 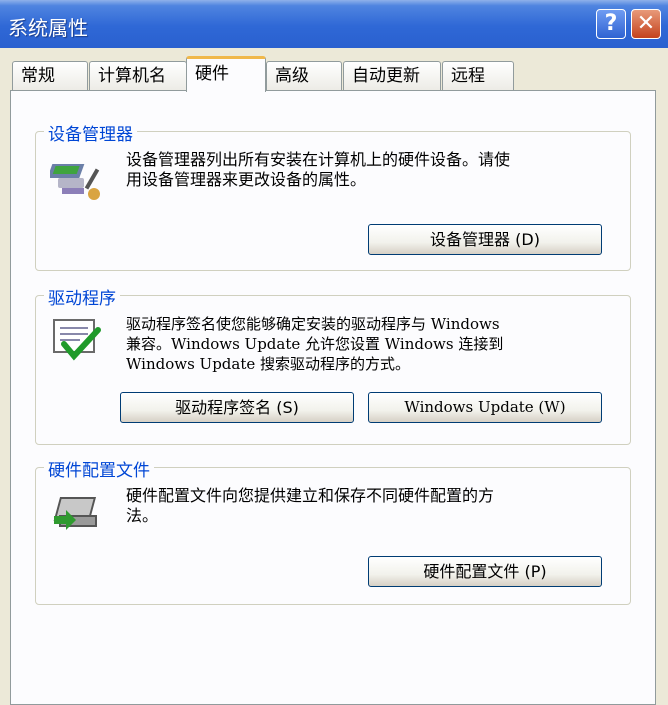 I want to click on description-line: 兼容。Windows Update 允许您设置 Windows 连接到, so click(x=315, y=344).